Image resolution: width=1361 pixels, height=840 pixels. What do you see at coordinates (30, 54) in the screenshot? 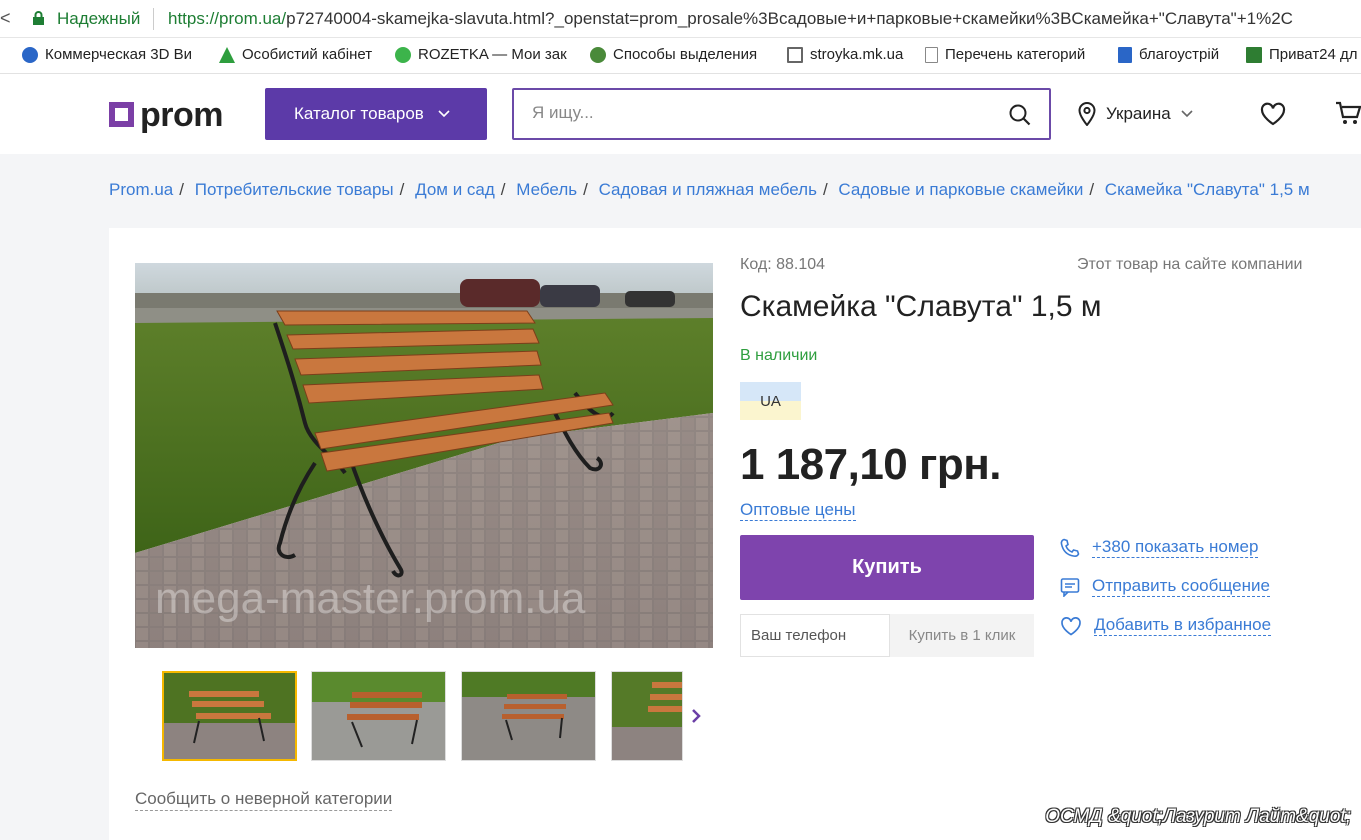
I see `3d-icon` at bounding box center [30, 54].